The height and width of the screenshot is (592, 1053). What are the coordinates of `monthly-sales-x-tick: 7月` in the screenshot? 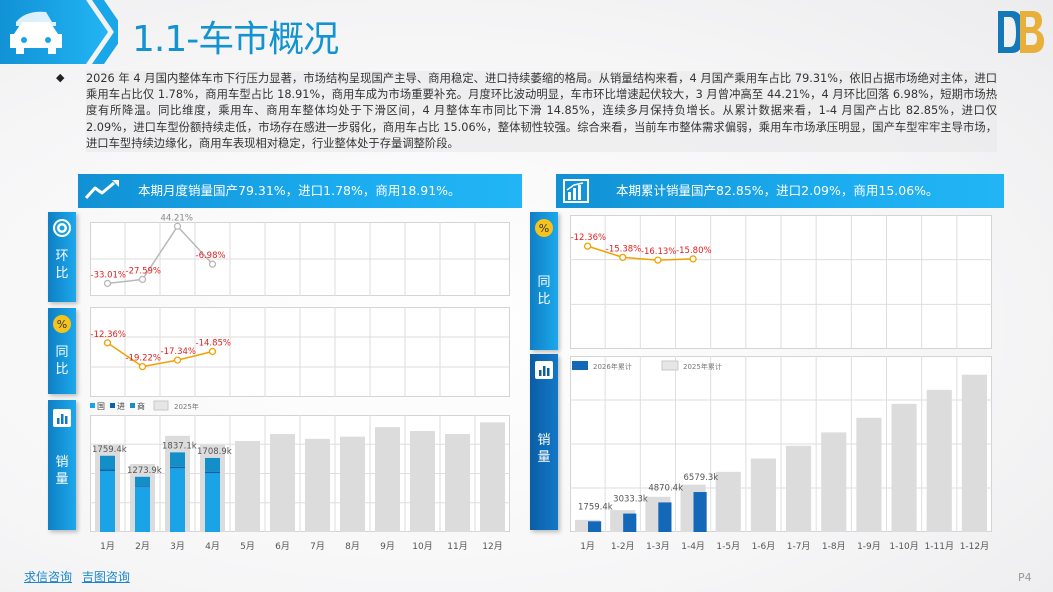 It's located at (317, 546).